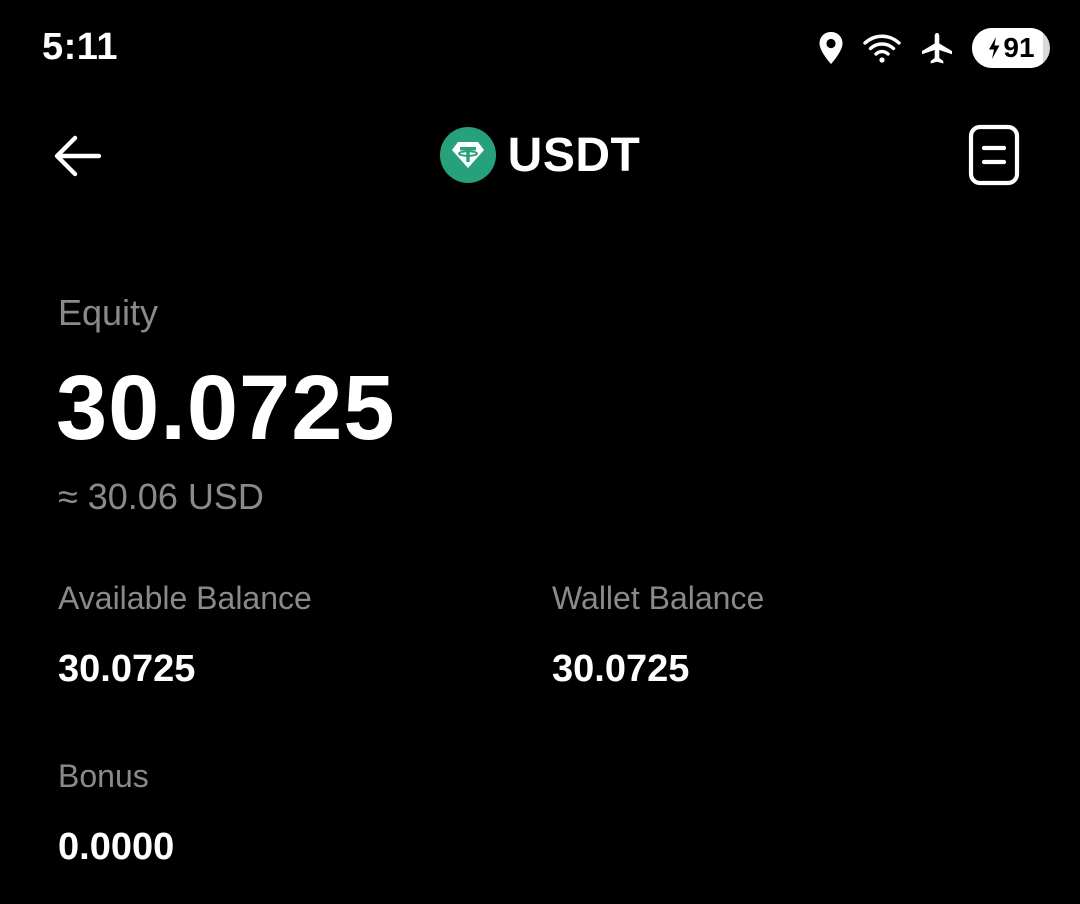 This screenshot has width=1080, height=904. I want to click on equity-value: 30.0725, so click(226, 408).